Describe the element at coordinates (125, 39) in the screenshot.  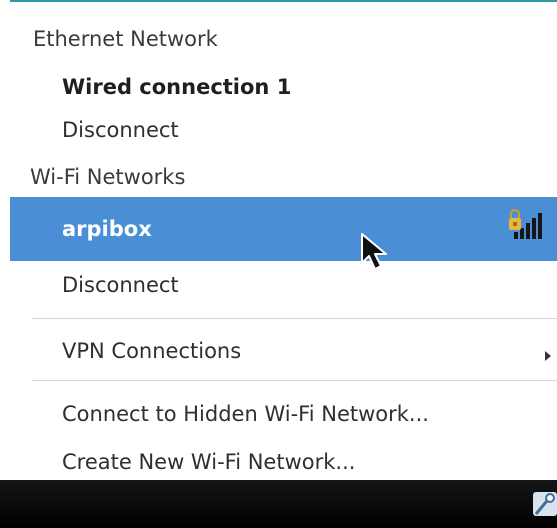
I see `ethernet-network-header: Ethernet Network` at that location.